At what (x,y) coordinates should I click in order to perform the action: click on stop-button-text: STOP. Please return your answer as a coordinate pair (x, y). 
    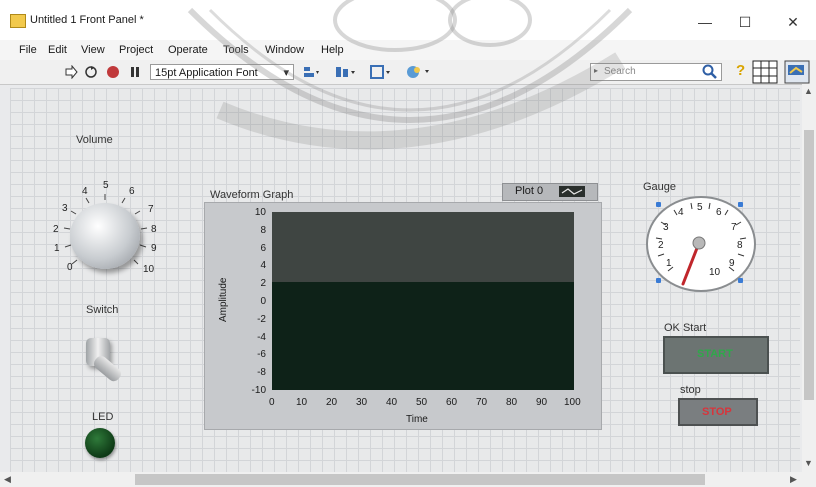
    Looking at the image, I should click on (717, 412).